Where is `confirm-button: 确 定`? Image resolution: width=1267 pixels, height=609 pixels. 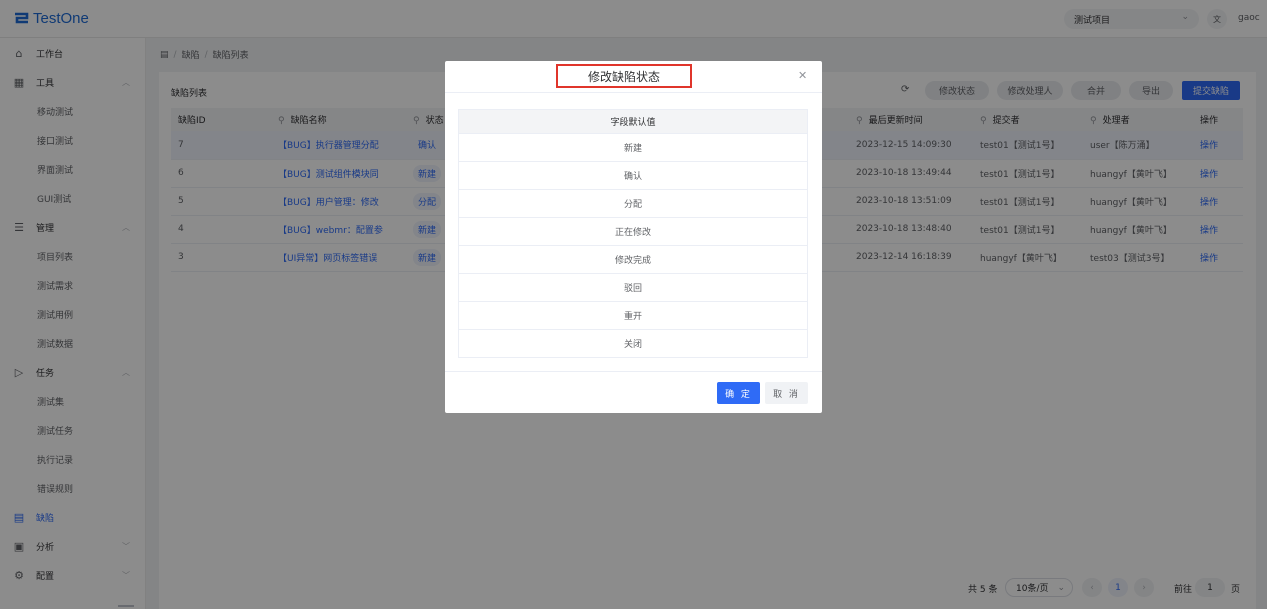 confirm-button: 确 定 is located at coordinates (738, 393).